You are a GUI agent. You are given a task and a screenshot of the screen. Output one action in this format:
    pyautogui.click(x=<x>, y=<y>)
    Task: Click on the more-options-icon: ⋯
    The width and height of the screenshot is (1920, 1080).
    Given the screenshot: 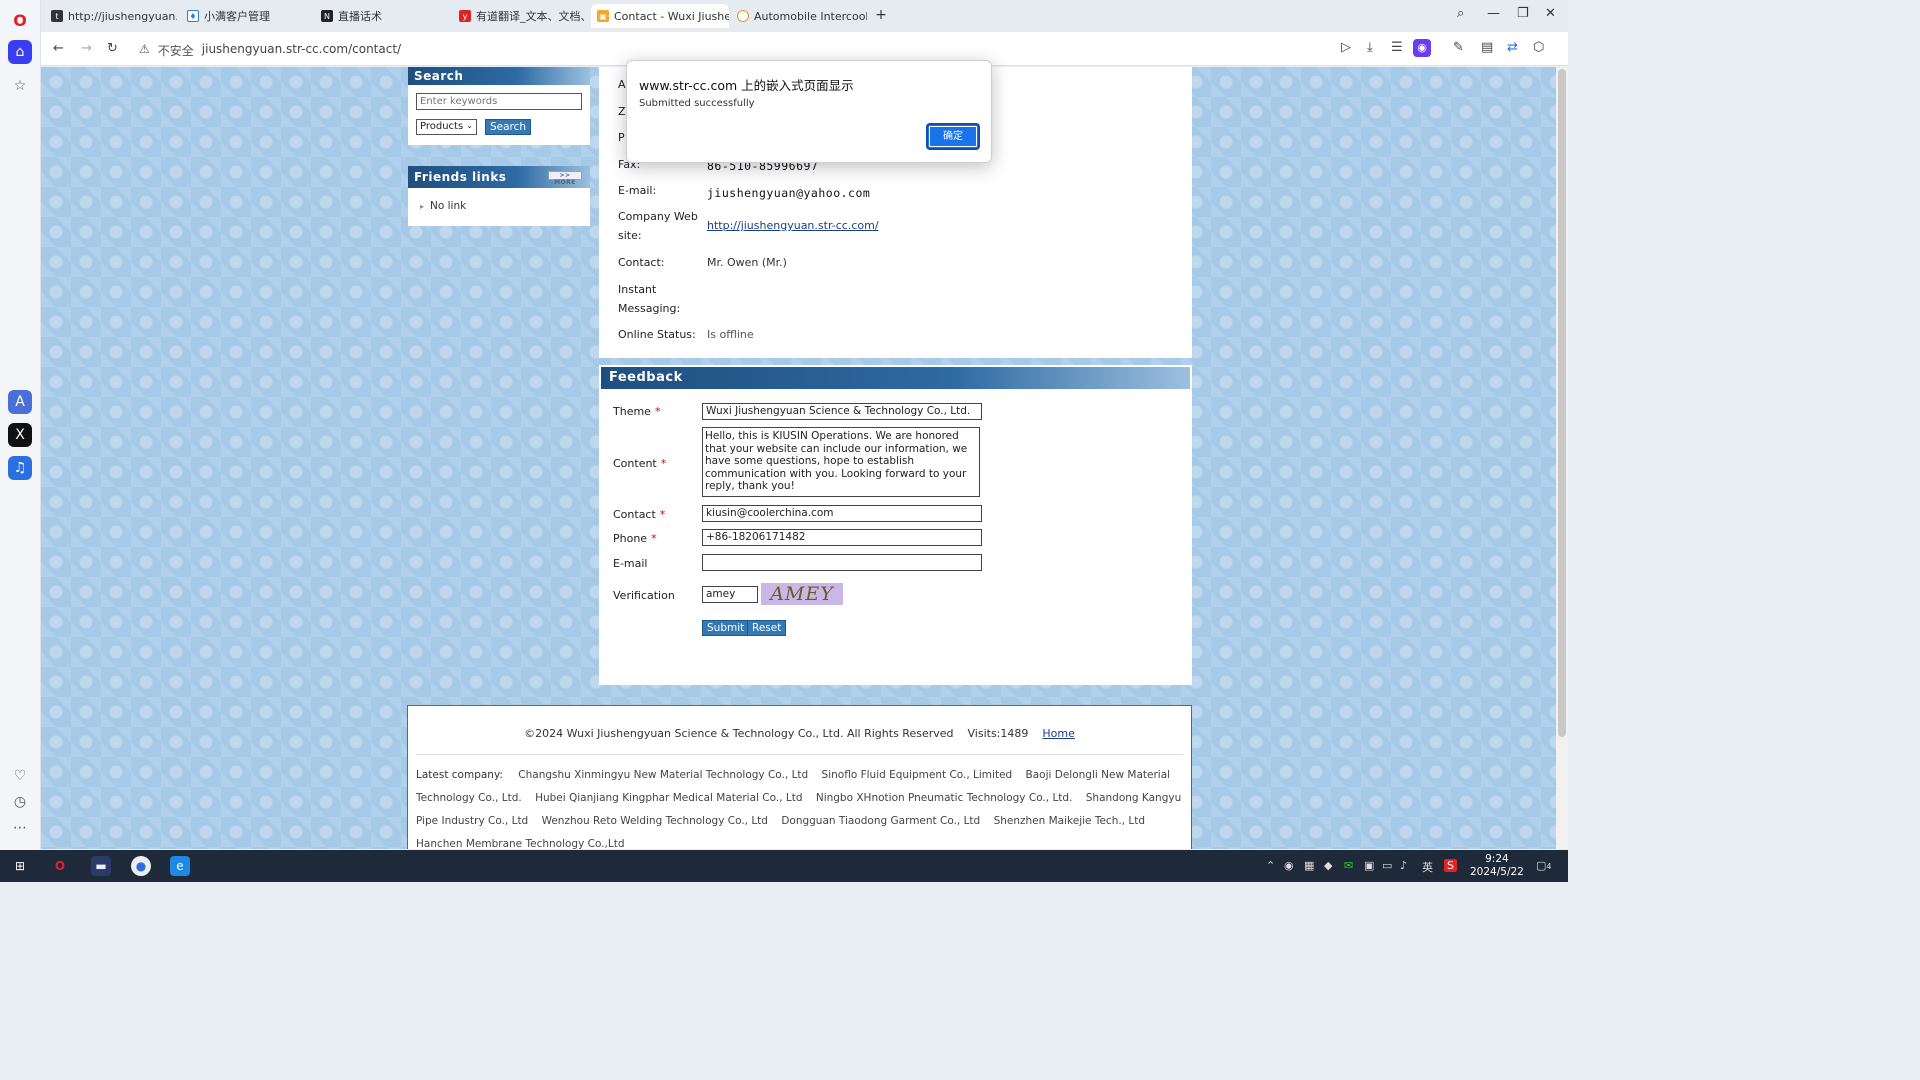 What is the action you would take?
    pyautogui.click(x=20, y=828)
    